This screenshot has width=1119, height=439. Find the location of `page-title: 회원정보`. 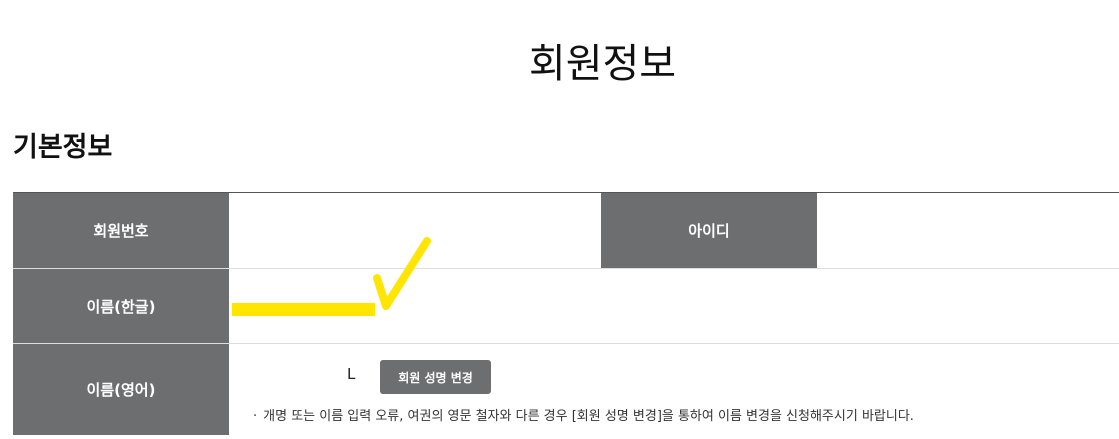

page-title: 회원정보 is located at coordinates (602, 64).